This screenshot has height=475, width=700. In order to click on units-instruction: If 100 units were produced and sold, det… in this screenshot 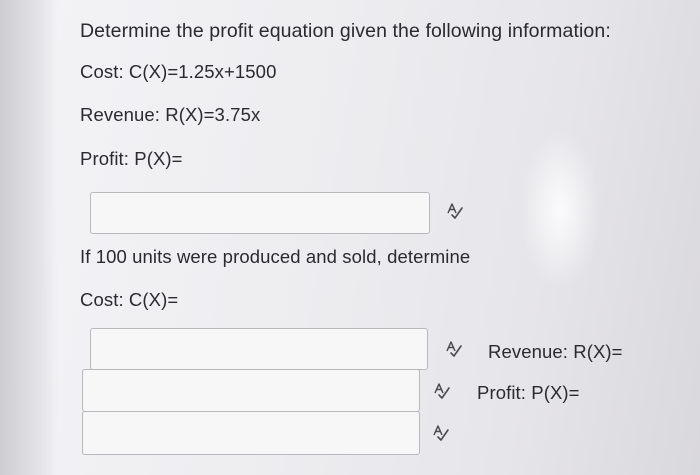, I will do `click(275, 256)`.